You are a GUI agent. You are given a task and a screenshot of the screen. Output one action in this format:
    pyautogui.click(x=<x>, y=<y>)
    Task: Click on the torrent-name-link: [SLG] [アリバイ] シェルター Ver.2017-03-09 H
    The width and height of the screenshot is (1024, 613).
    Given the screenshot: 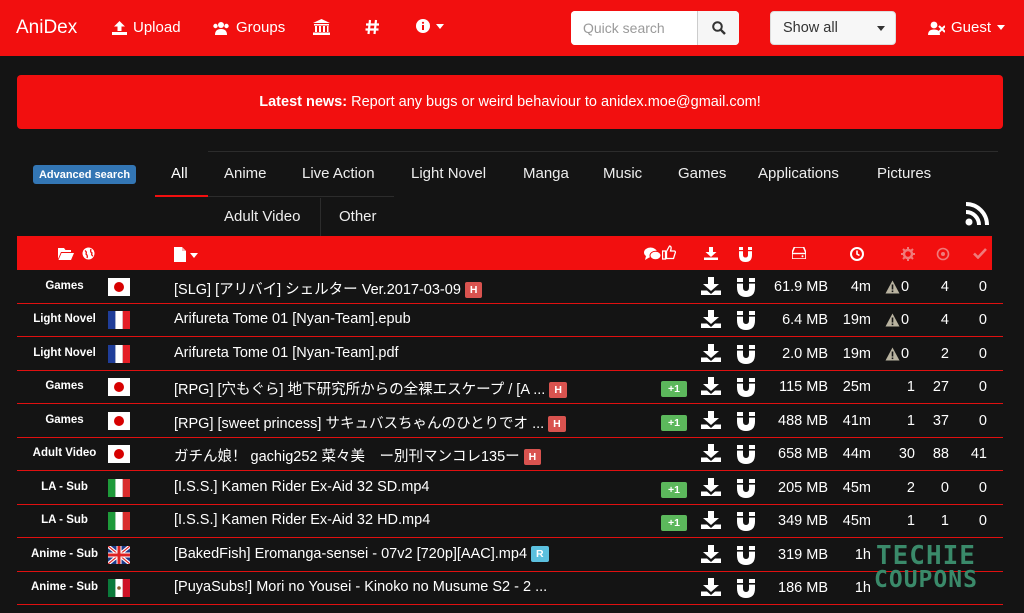 What is the action you would take?
    pyautogui.click(x=328, y=288)
    